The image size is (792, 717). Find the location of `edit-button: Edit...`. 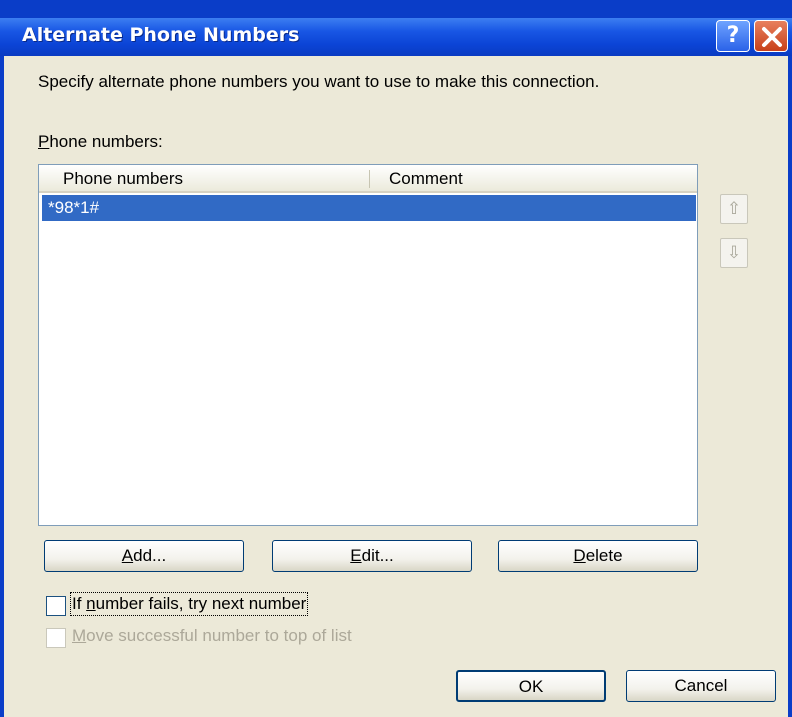

edit-button: Edit... is located at coordinates (372, 556).